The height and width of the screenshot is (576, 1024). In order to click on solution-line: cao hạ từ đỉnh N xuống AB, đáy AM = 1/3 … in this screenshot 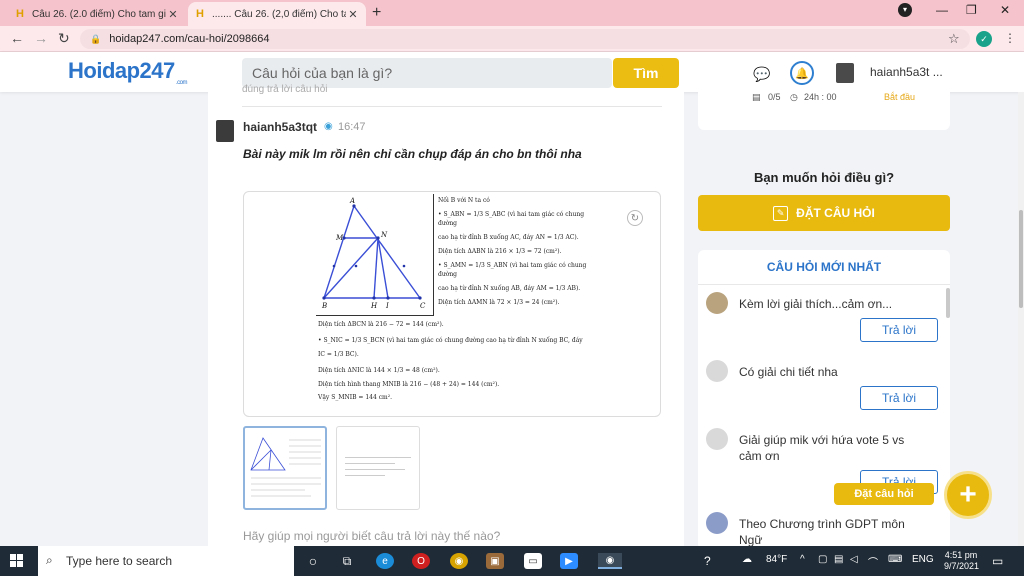, I will do `click(509, 288)`.